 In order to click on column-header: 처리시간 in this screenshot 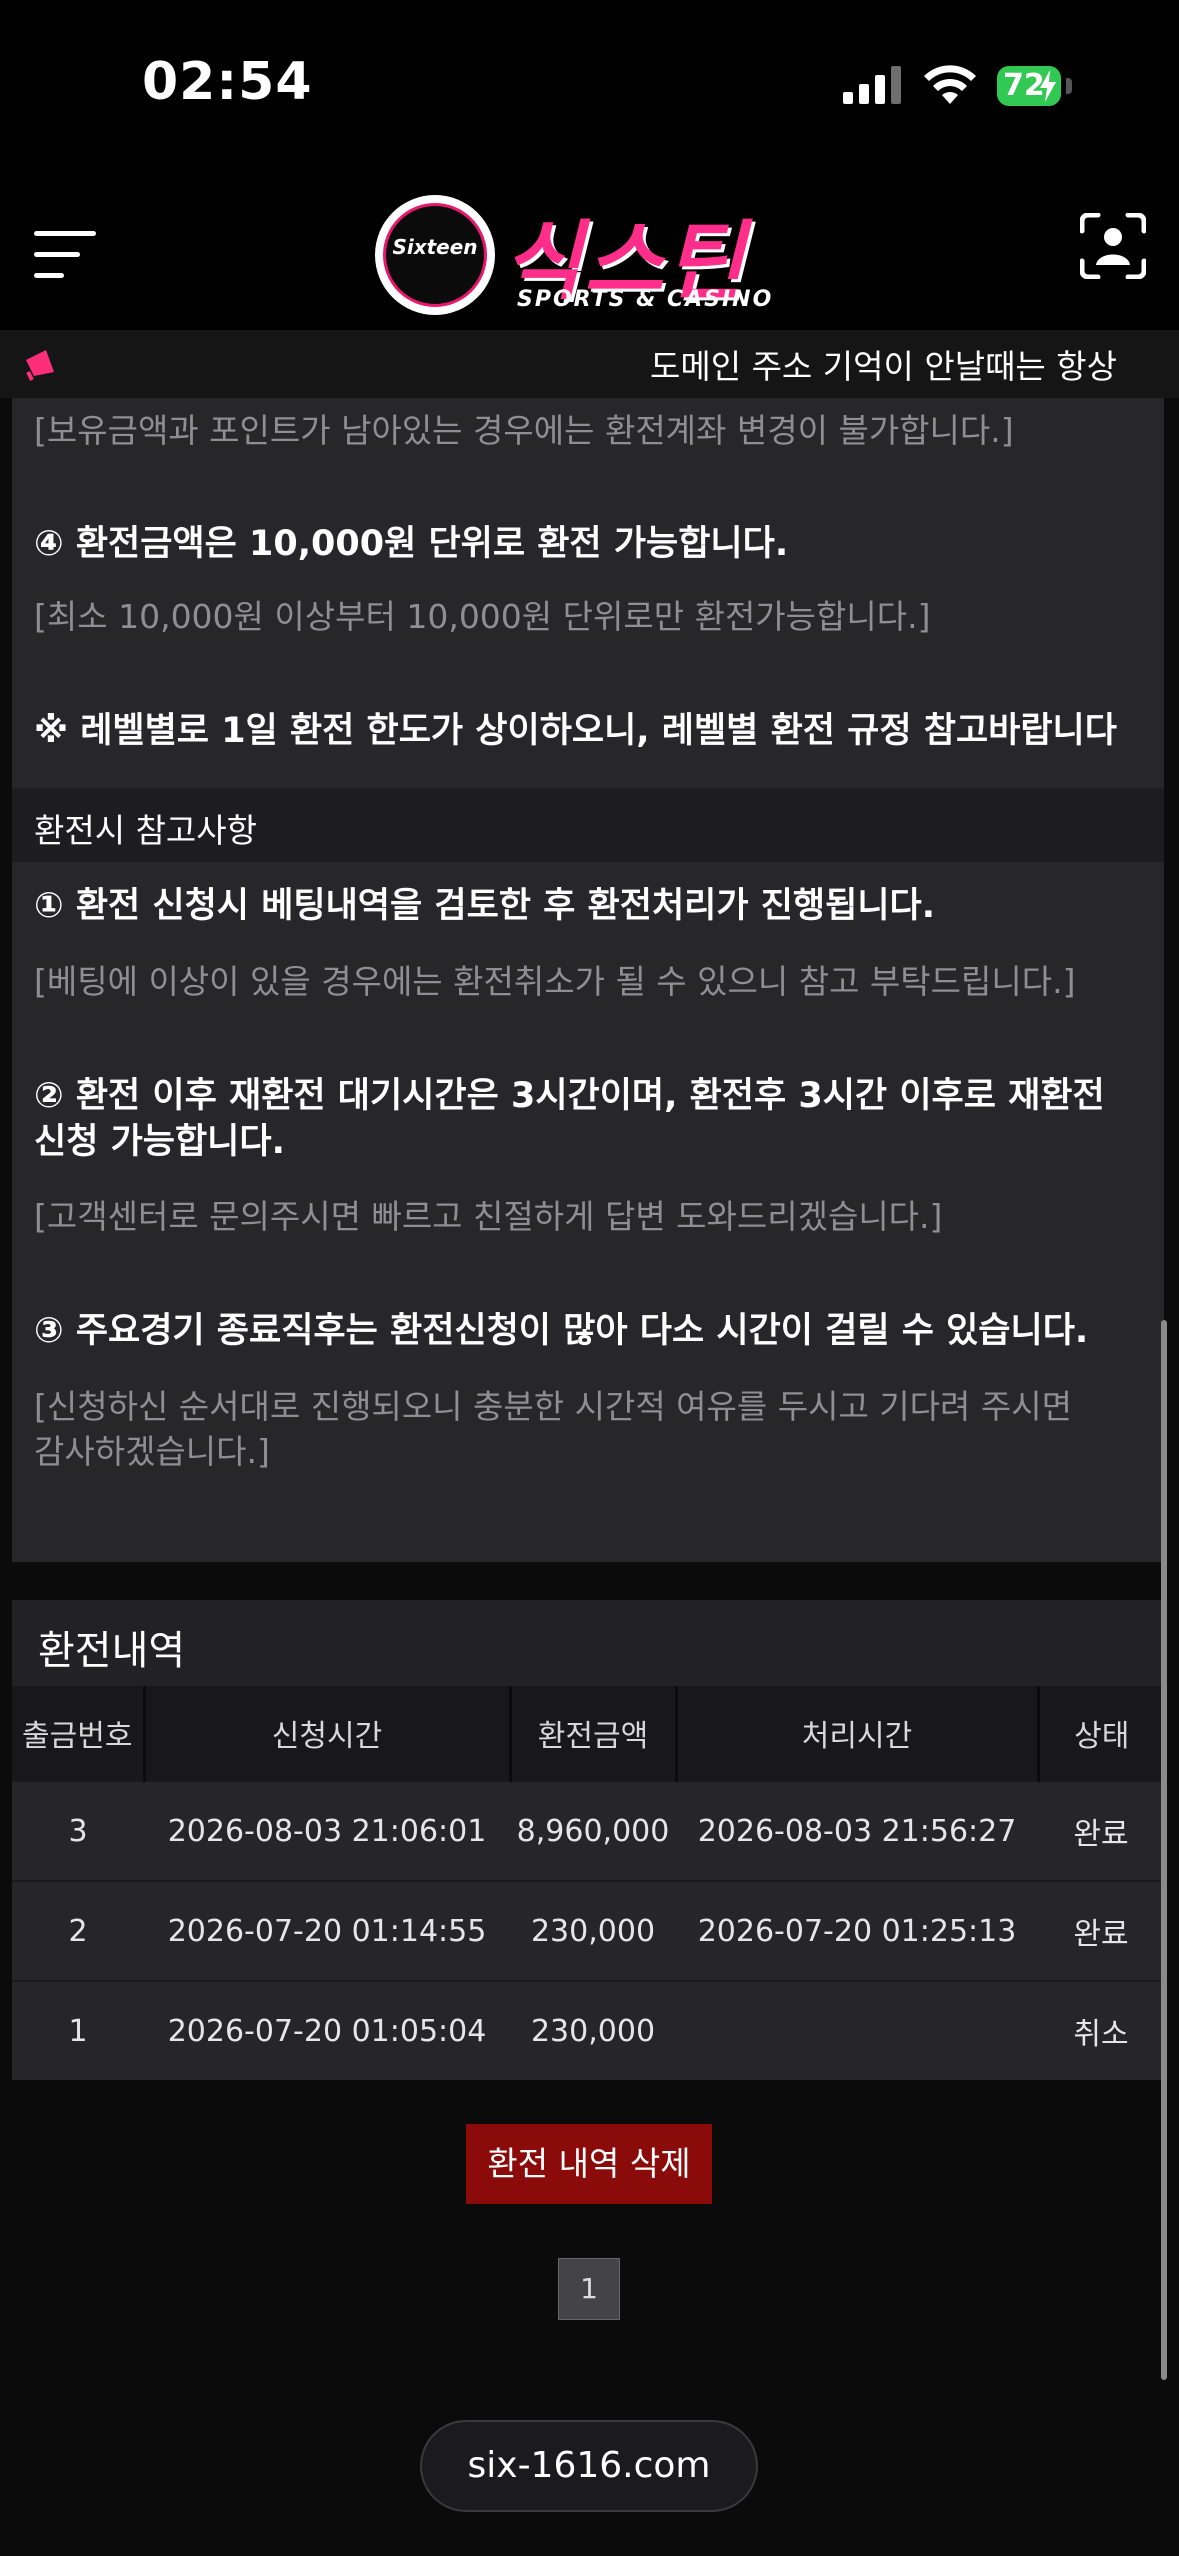, I will do `click(858, 1733)`.